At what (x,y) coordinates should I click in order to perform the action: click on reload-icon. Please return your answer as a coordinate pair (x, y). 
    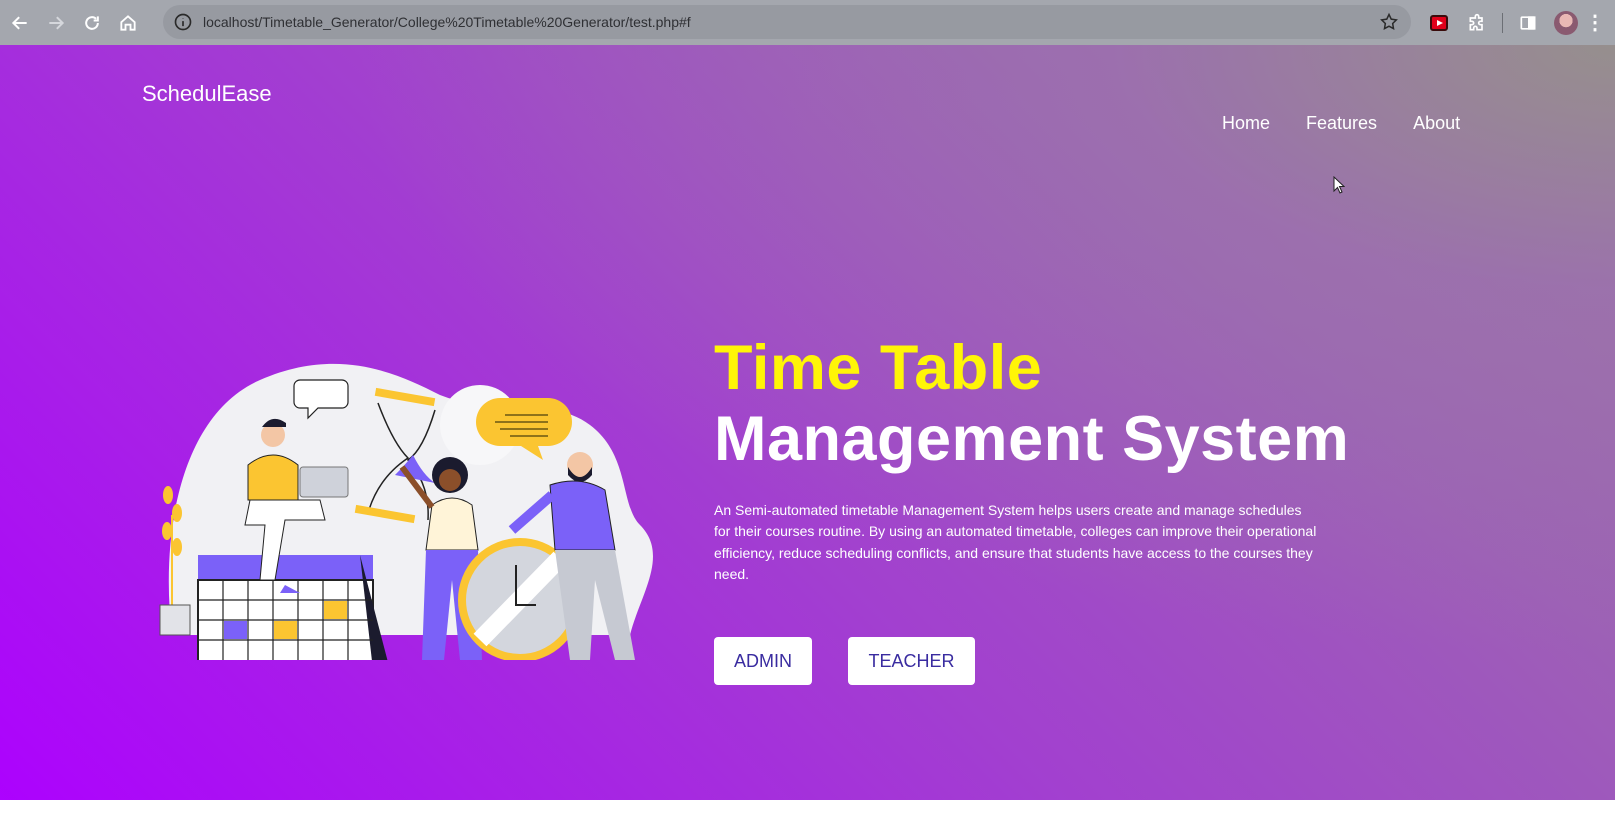
    Looking at the image, I should click on (92, 23).